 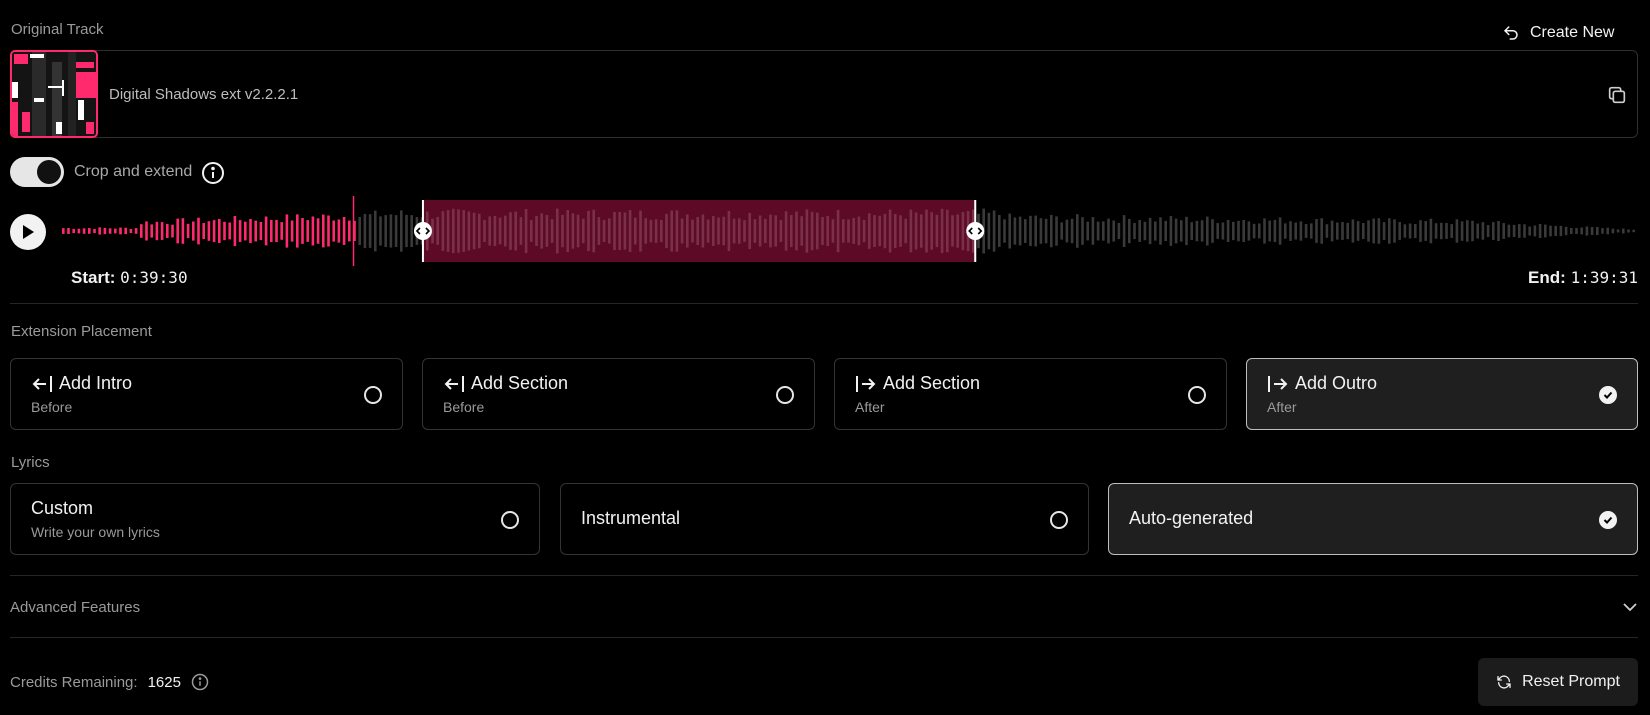 What do you see at coordinates (96, 383) in the screenshot?
I see `option-title: Add Intro` at bounding box center [96, 383].